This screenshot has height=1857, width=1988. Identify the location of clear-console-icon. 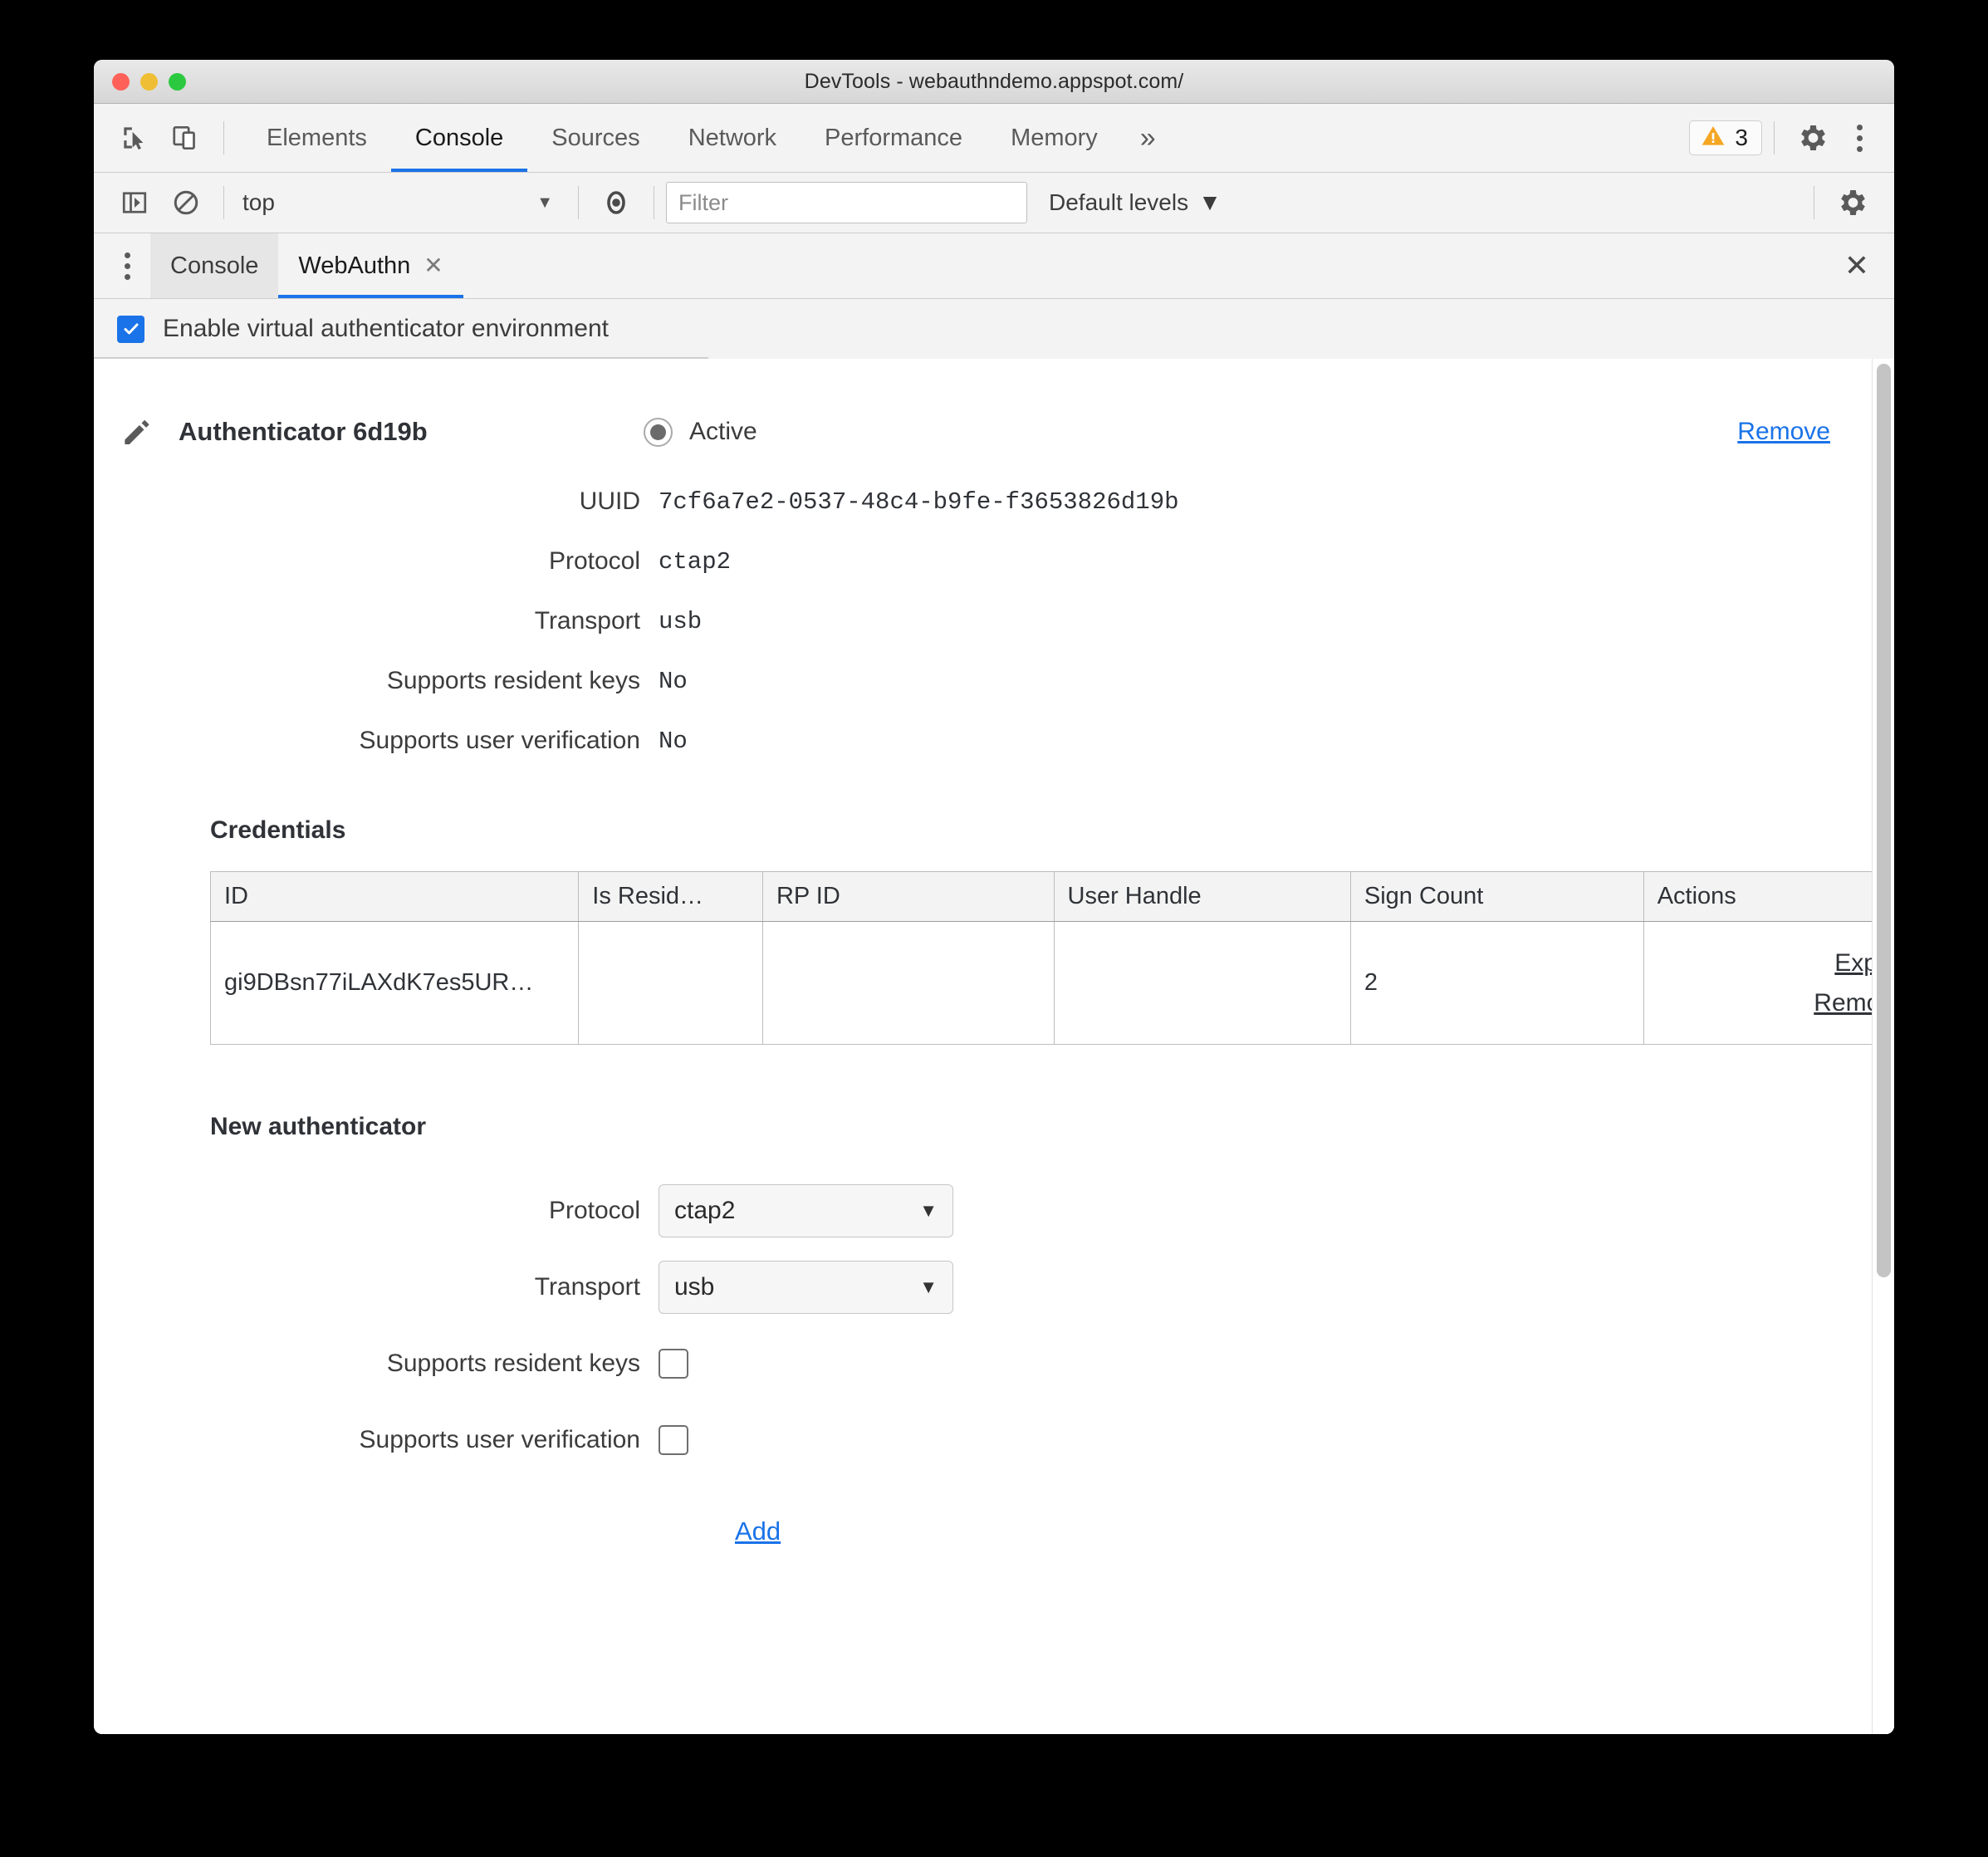
(186, 202).